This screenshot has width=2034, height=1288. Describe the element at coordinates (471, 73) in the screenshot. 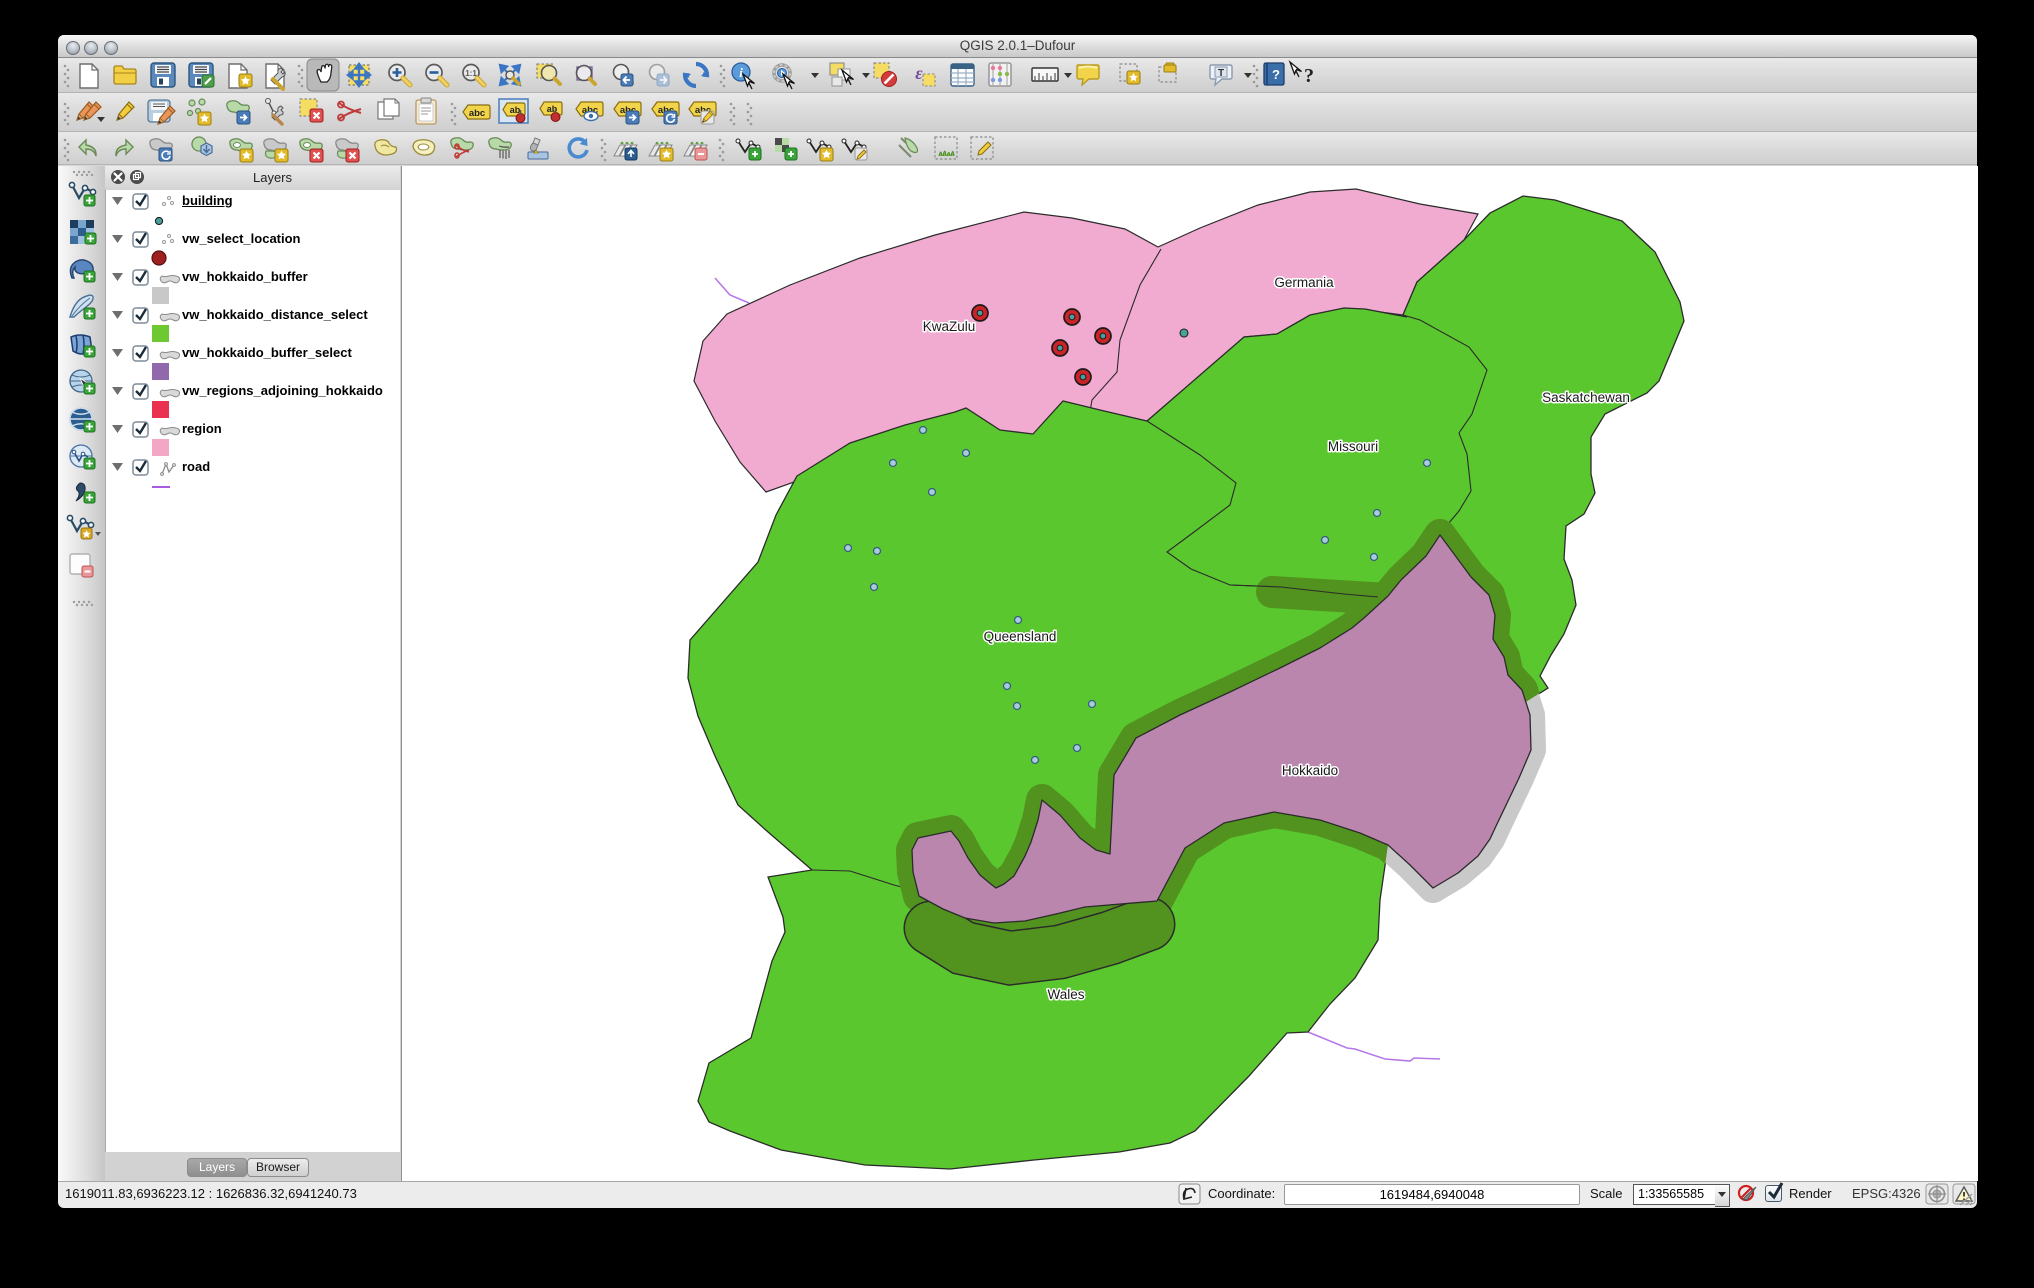

I see `svg-text: 1:1` at that location.